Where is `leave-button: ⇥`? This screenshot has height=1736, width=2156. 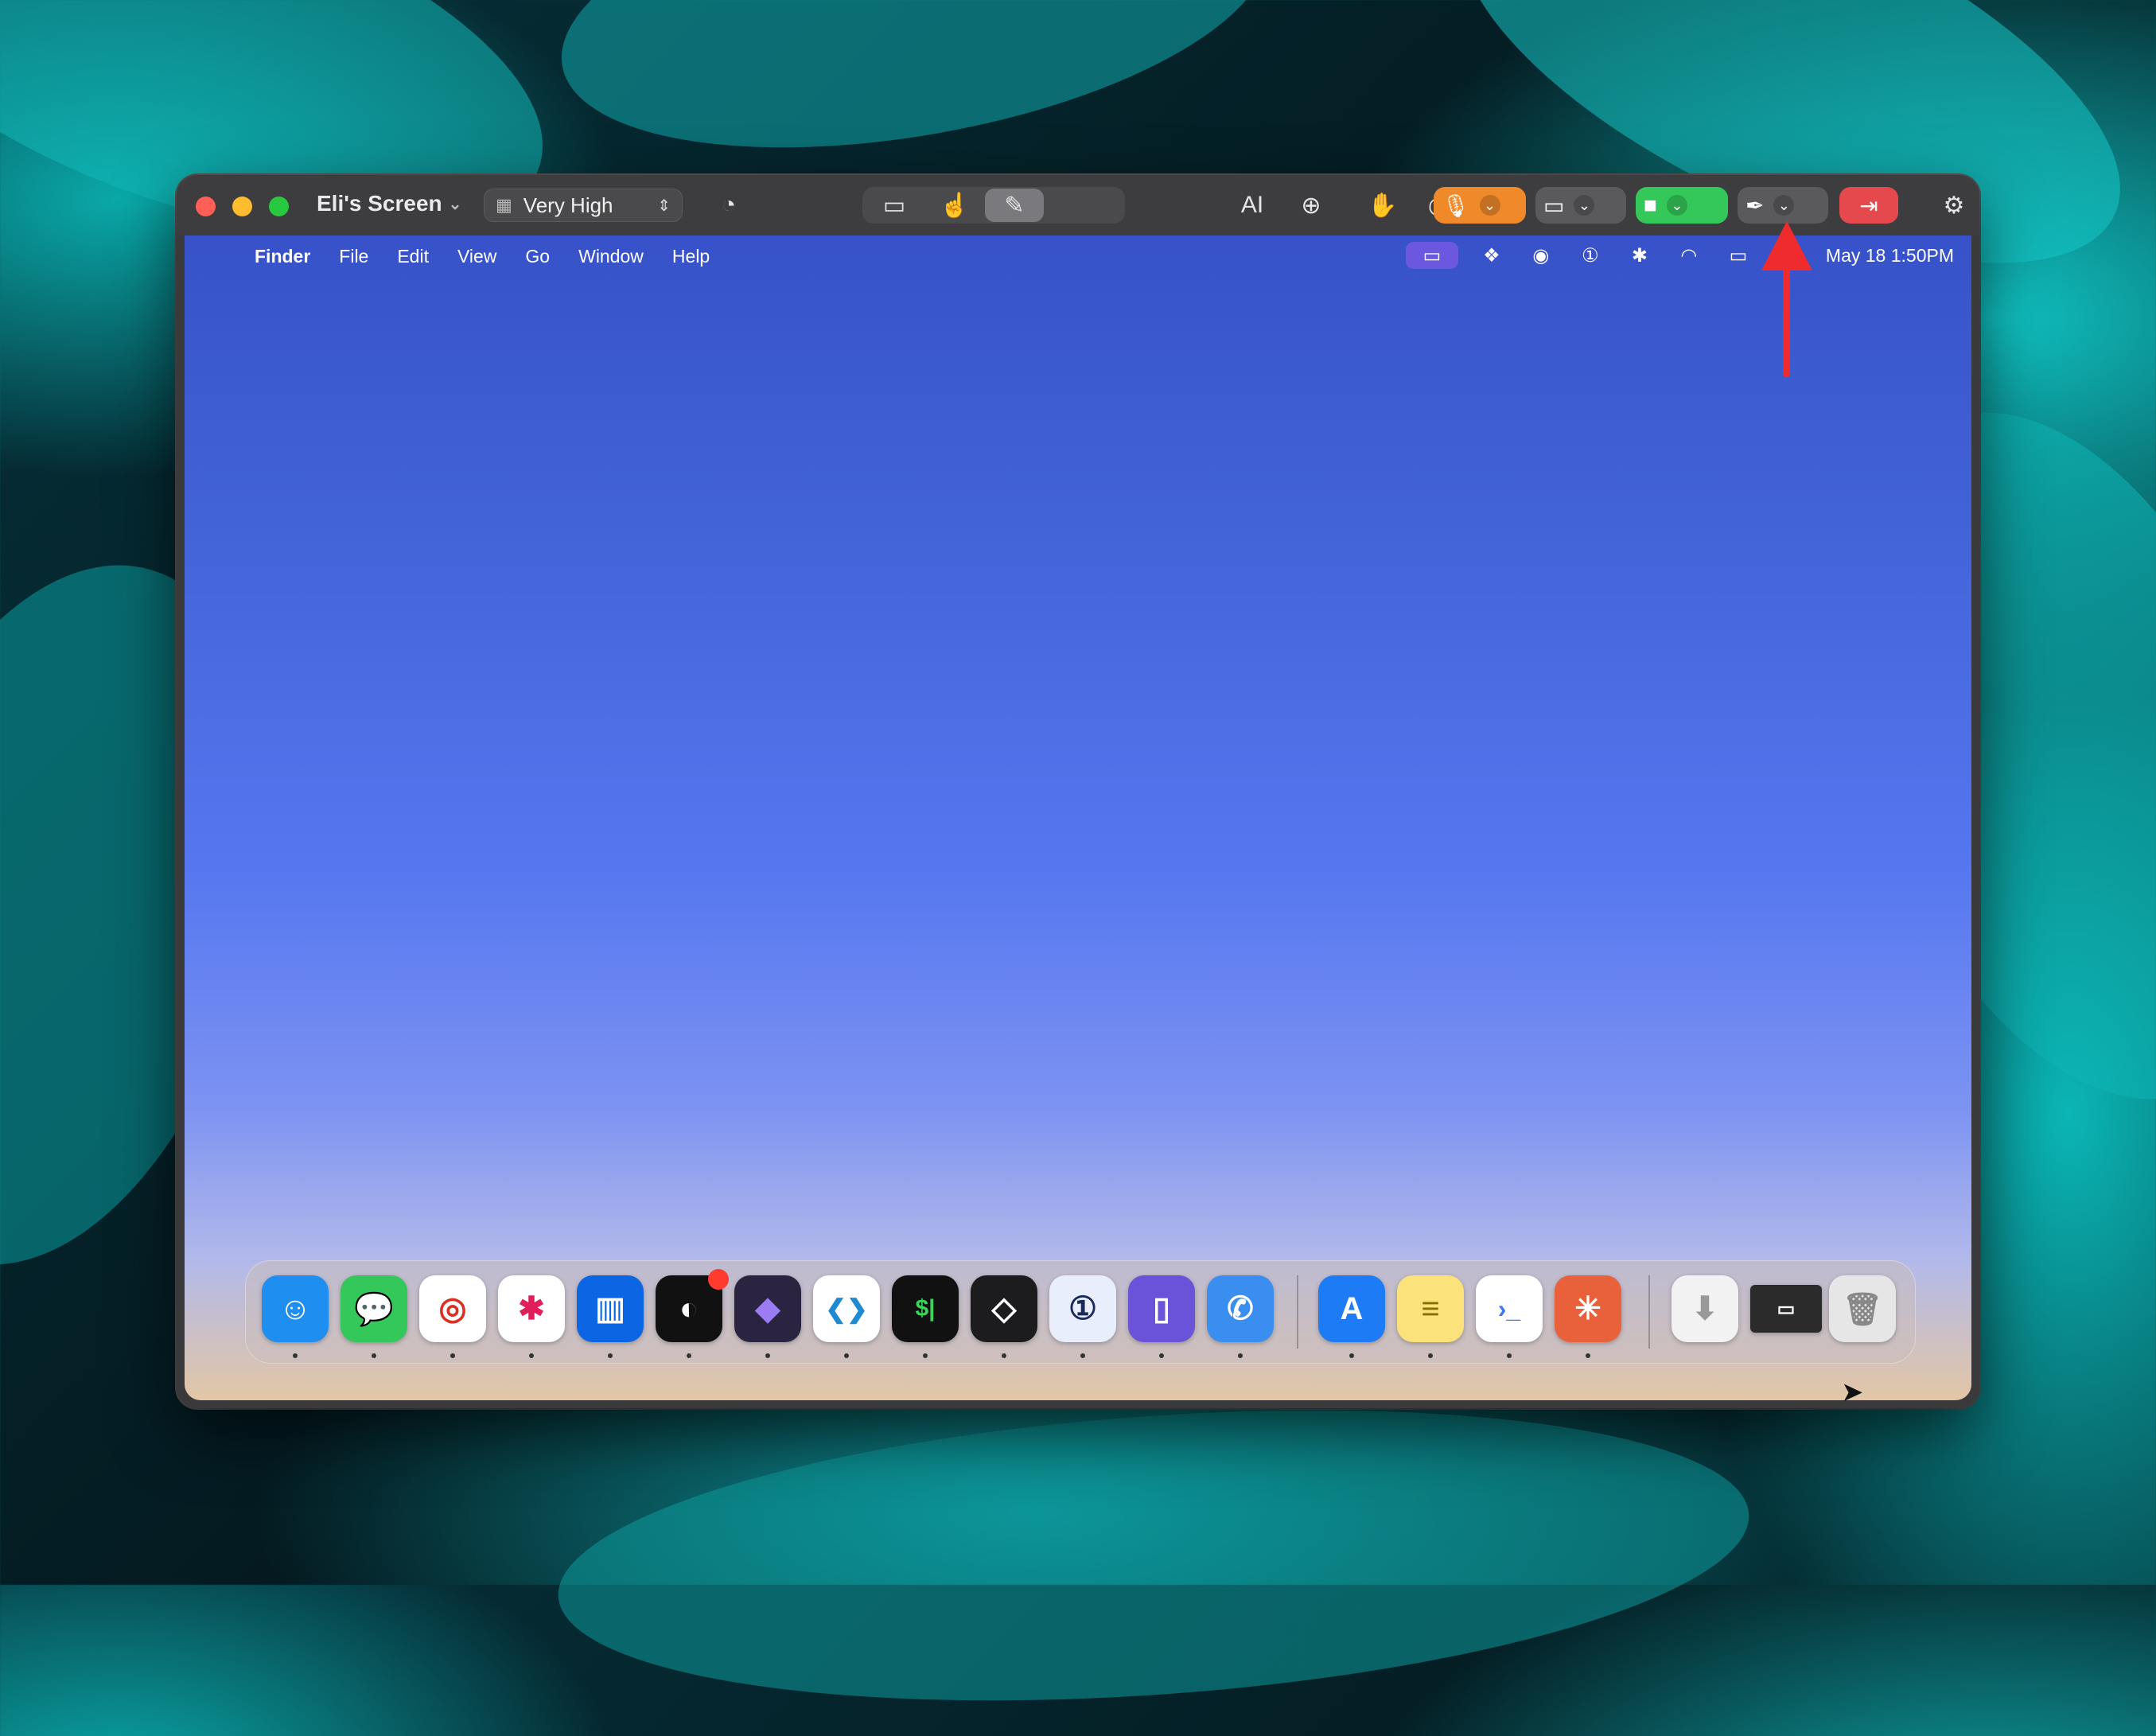 leave-button: ⇥ is located at coordinates (1868, 206).